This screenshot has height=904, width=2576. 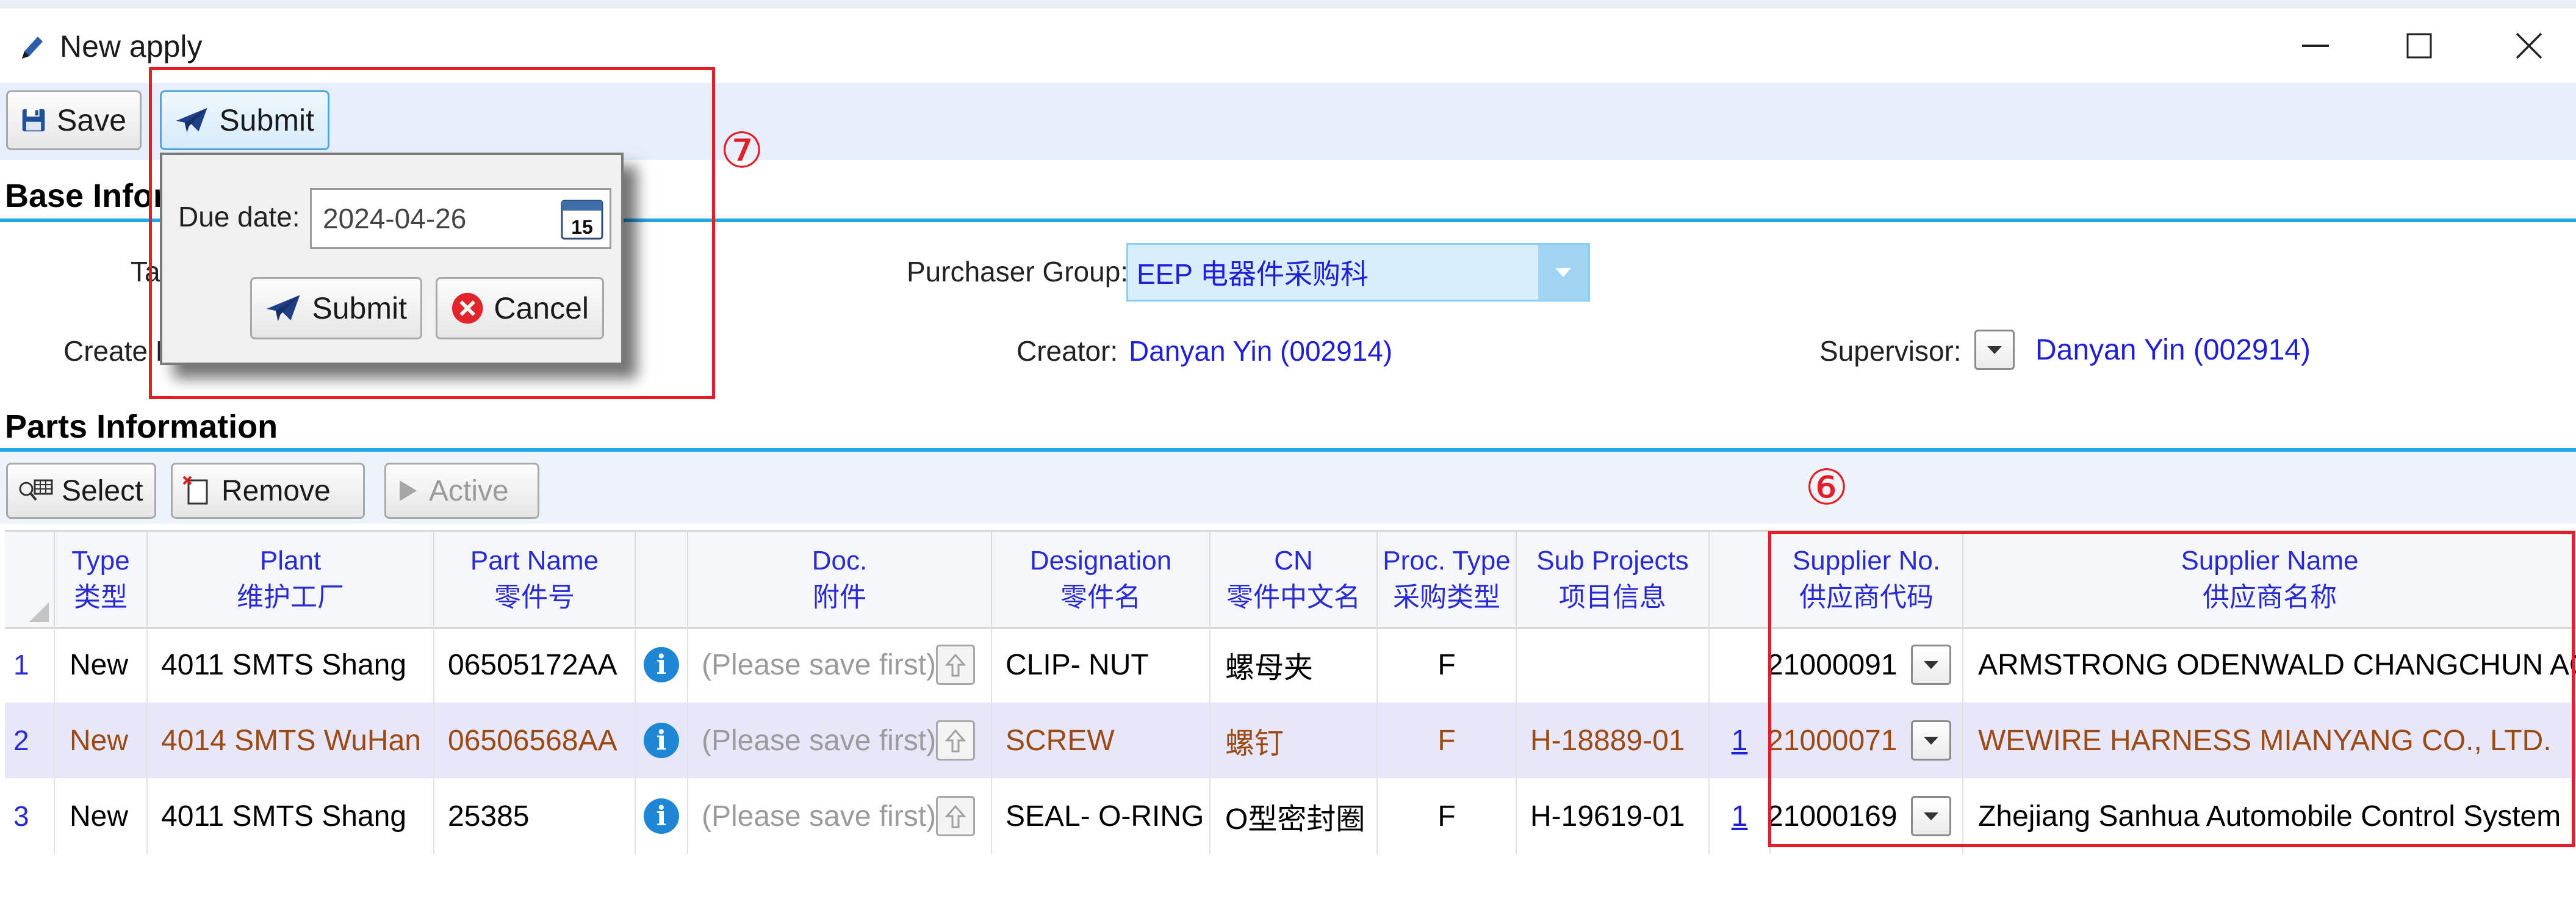 I want to click on active-label: Active, so click(x=469, y=490).